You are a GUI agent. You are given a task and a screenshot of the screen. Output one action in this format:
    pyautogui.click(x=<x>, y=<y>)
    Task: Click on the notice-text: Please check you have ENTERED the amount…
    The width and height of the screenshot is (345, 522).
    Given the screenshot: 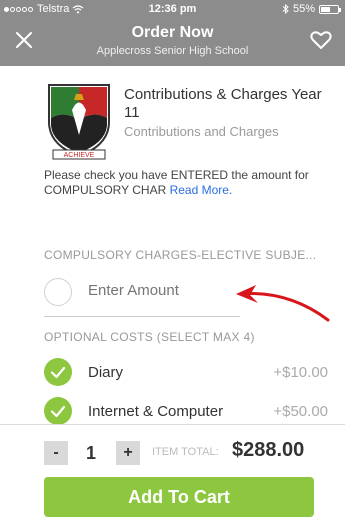 What is the action you would take?
    pyautogui.click(x=189, y=183)
    